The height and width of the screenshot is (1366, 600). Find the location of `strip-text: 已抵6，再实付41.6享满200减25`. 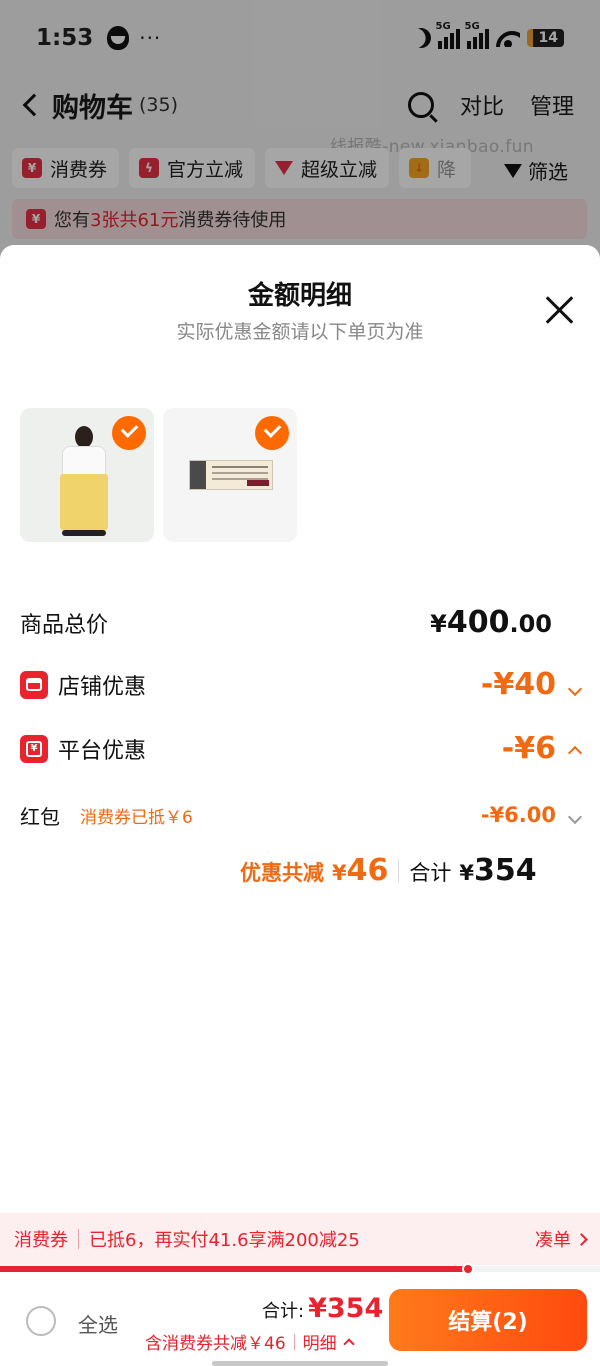

strip-text: 已抵6，再实付41.6享满200减25 is located at coordinates (224, 1240).